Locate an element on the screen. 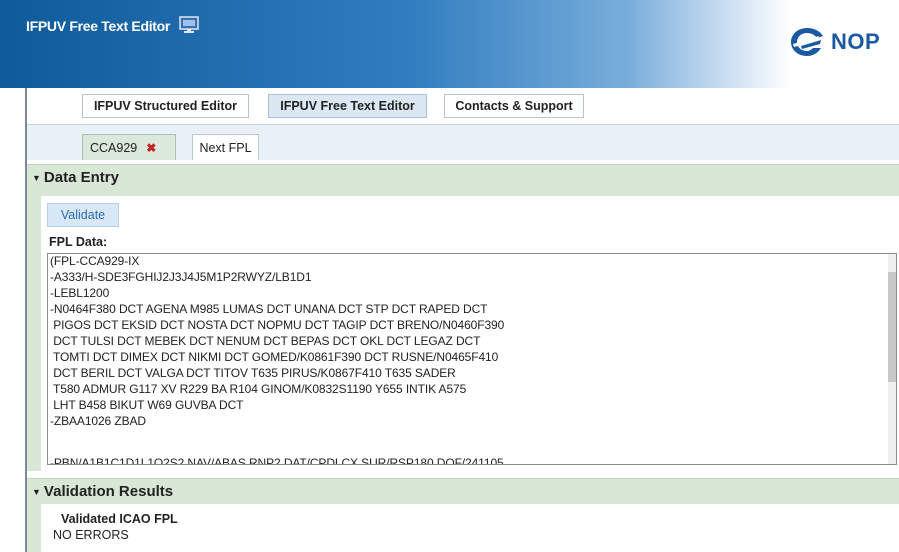 Image resolution: width=899 pixels, height=552 pixels. fpl-tabs: CCA929 ✖ Next FPL is located at coordinates (463, 142).